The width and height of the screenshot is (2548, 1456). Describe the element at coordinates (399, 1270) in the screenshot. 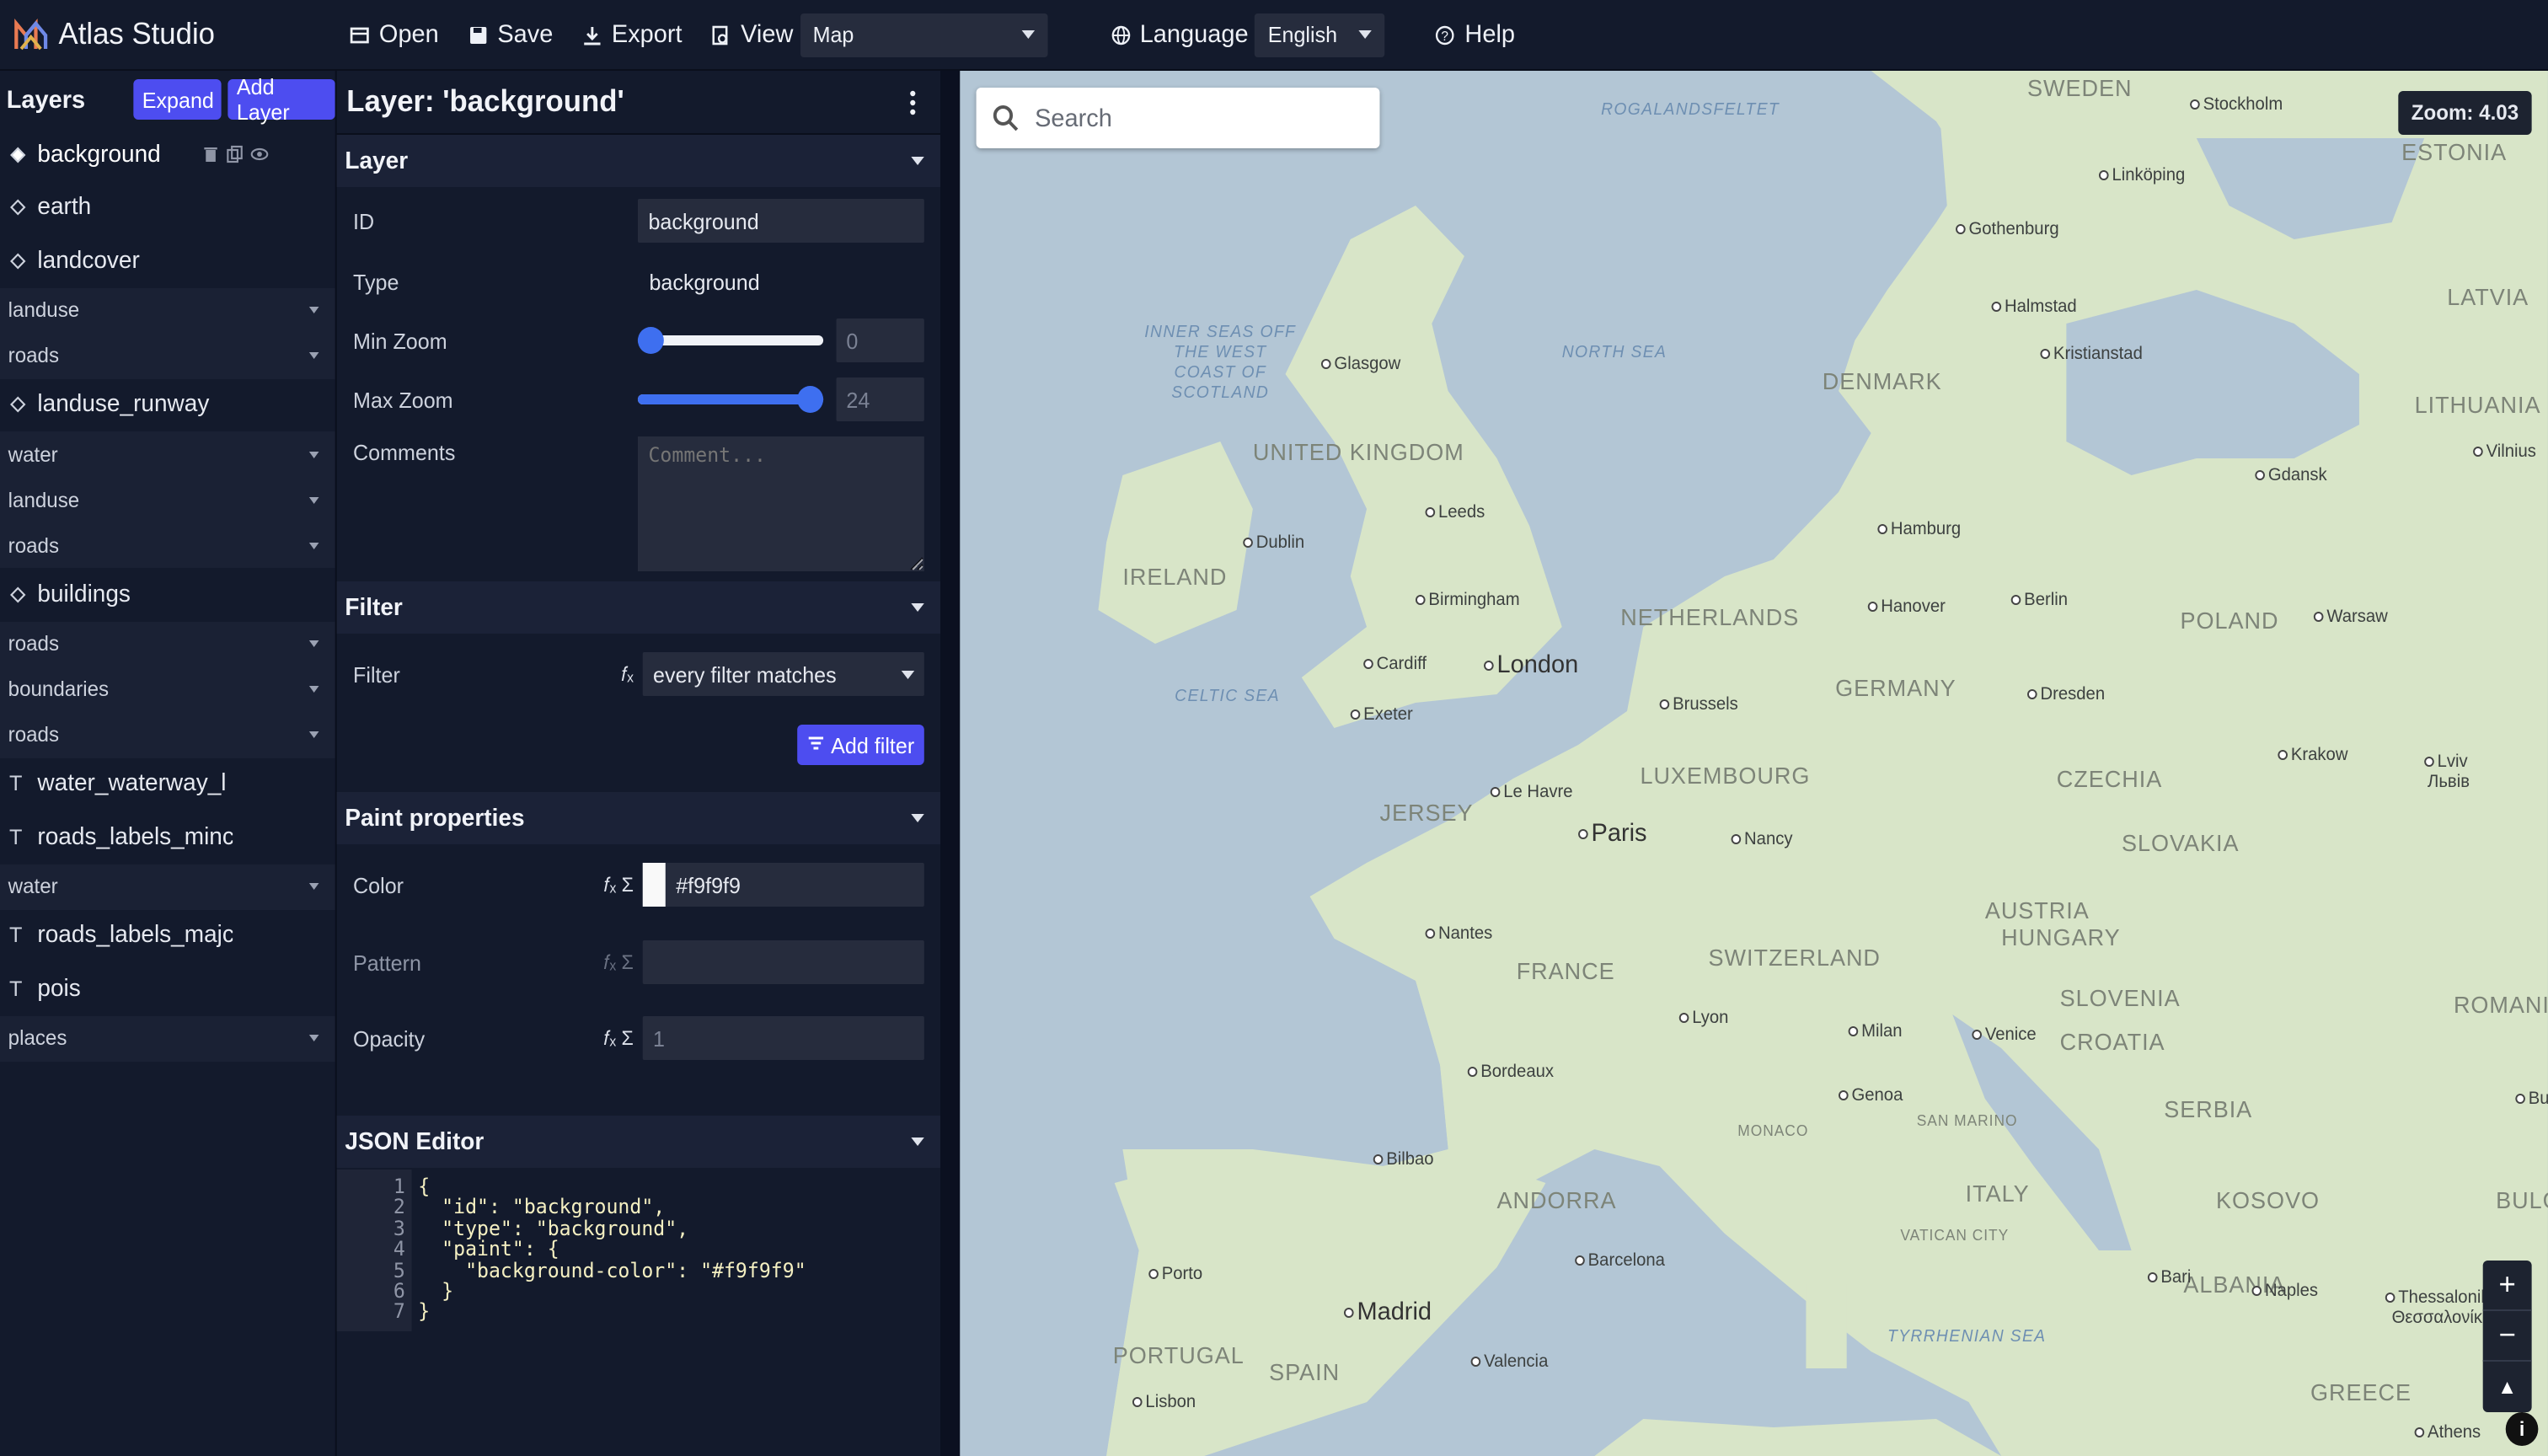

I see `json-line-number: 5` at that location.